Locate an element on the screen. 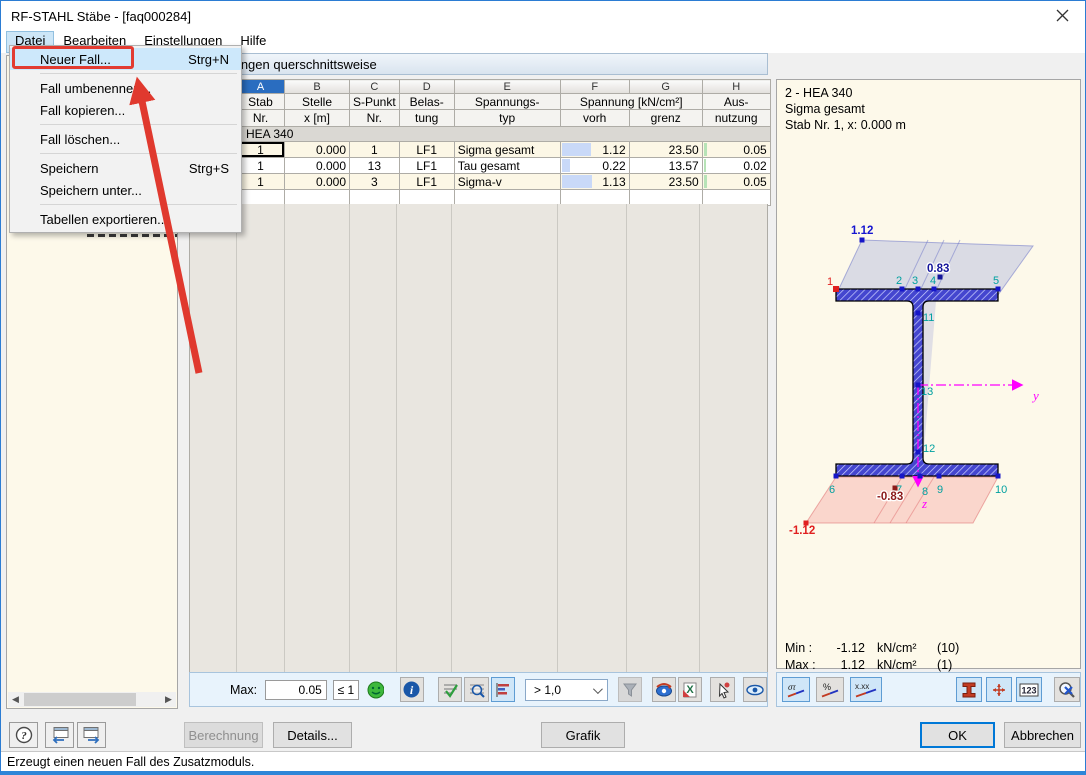 The image size is (1086, 775). help-icon: ? is located at coordinates (23, 735).